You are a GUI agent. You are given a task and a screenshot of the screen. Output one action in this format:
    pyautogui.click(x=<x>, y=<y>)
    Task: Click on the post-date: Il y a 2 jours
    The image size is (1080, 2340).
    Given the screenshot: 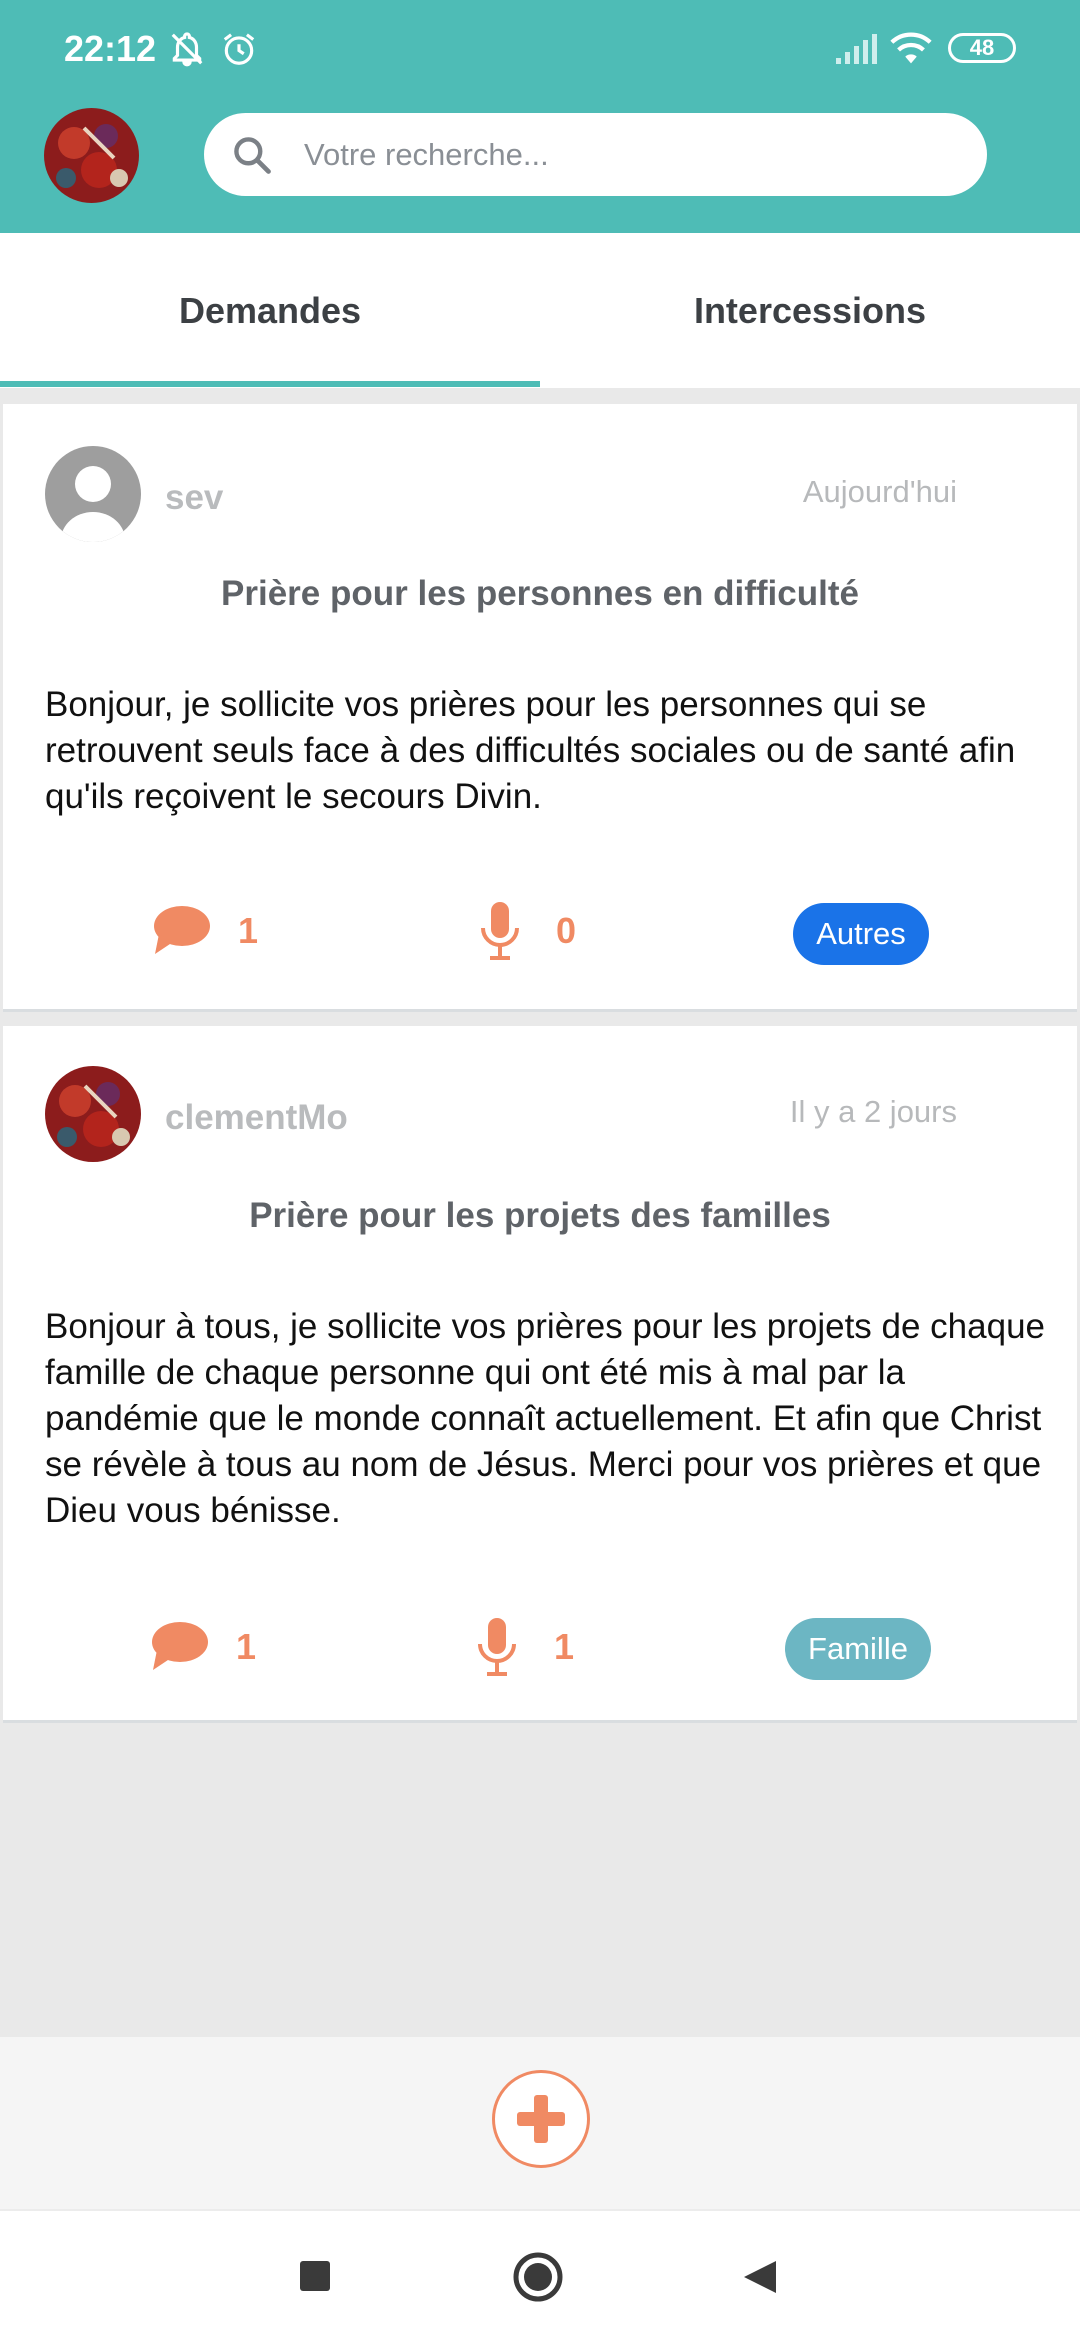 What is the action you would take?
    pyautogui.click(x=873, y=1111)
    